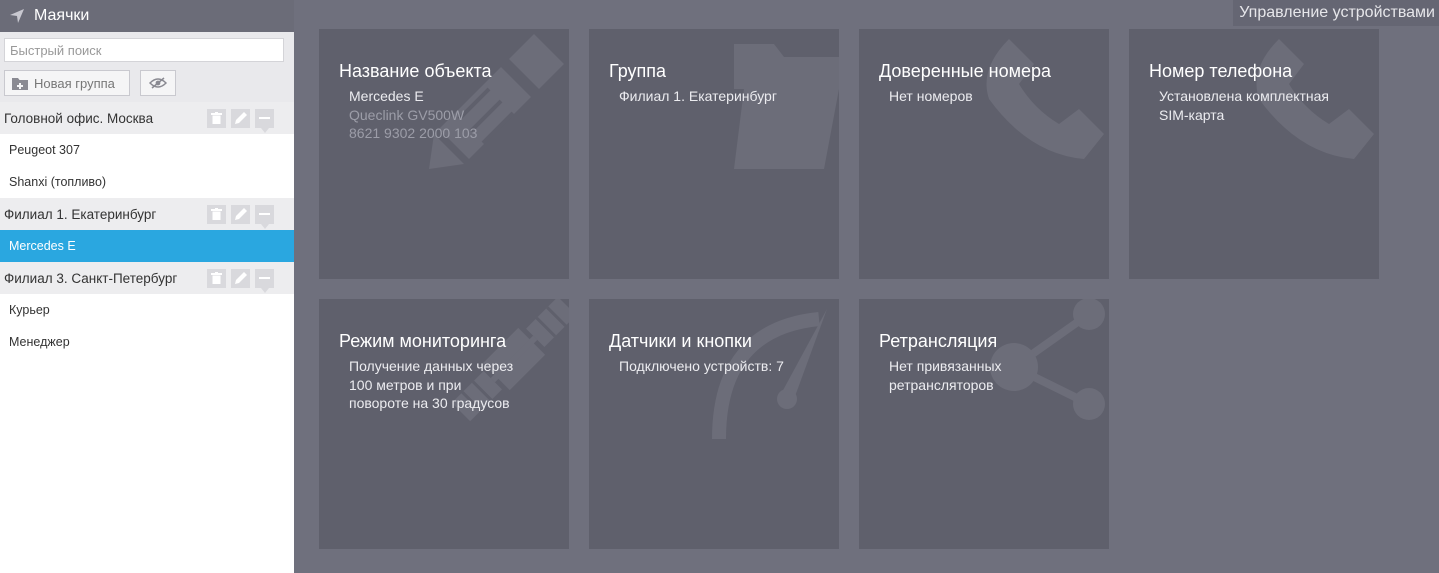 The image size is (1439, 573). I want to click on tile-body: Установлена комплектная SIM-карта, so click(1261, 105).